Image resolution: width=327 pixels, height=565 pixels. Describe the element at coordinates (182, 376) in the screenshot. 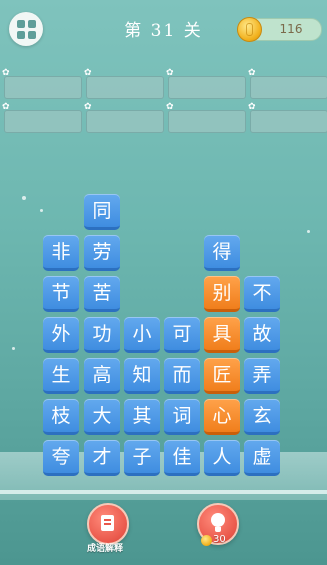

I see `character-tile: 而` at that location.